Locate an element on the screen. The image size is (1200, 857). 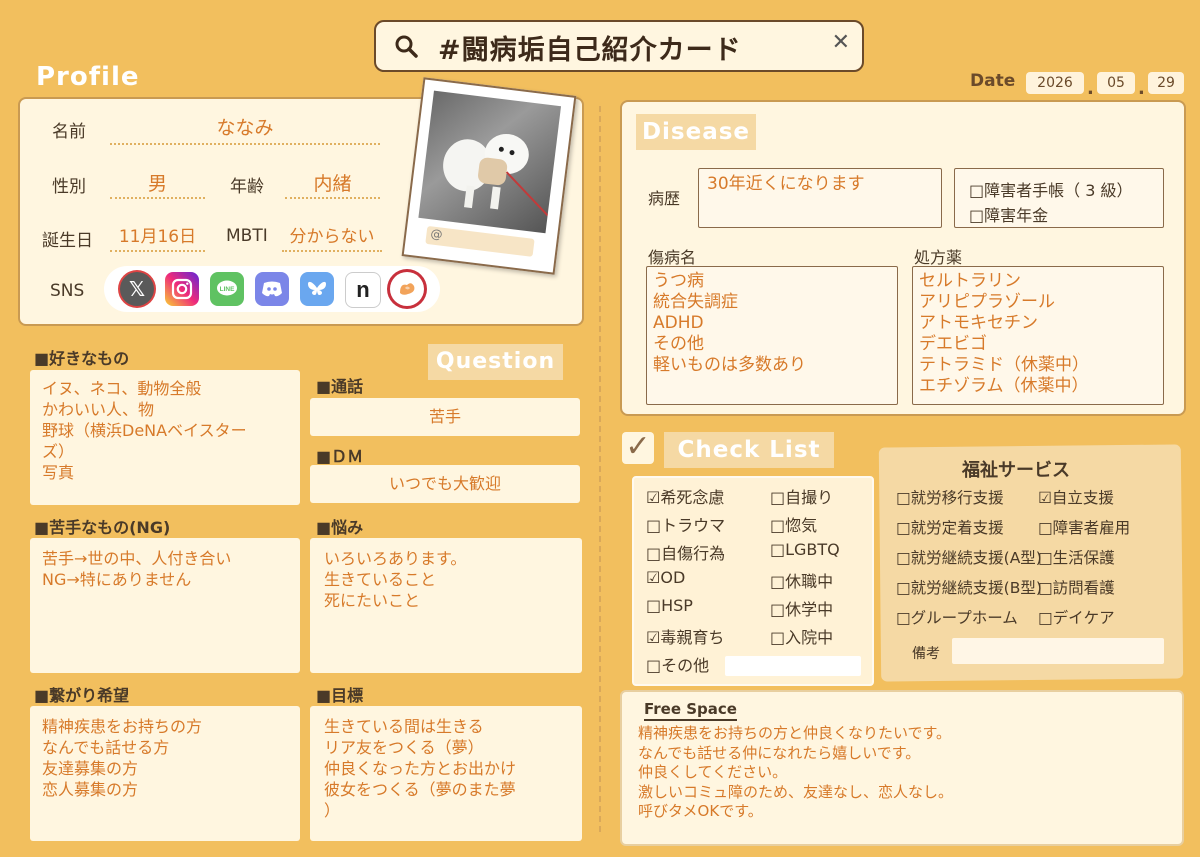
pension-check: □障害年金 is located at coordinates (1008, 214).